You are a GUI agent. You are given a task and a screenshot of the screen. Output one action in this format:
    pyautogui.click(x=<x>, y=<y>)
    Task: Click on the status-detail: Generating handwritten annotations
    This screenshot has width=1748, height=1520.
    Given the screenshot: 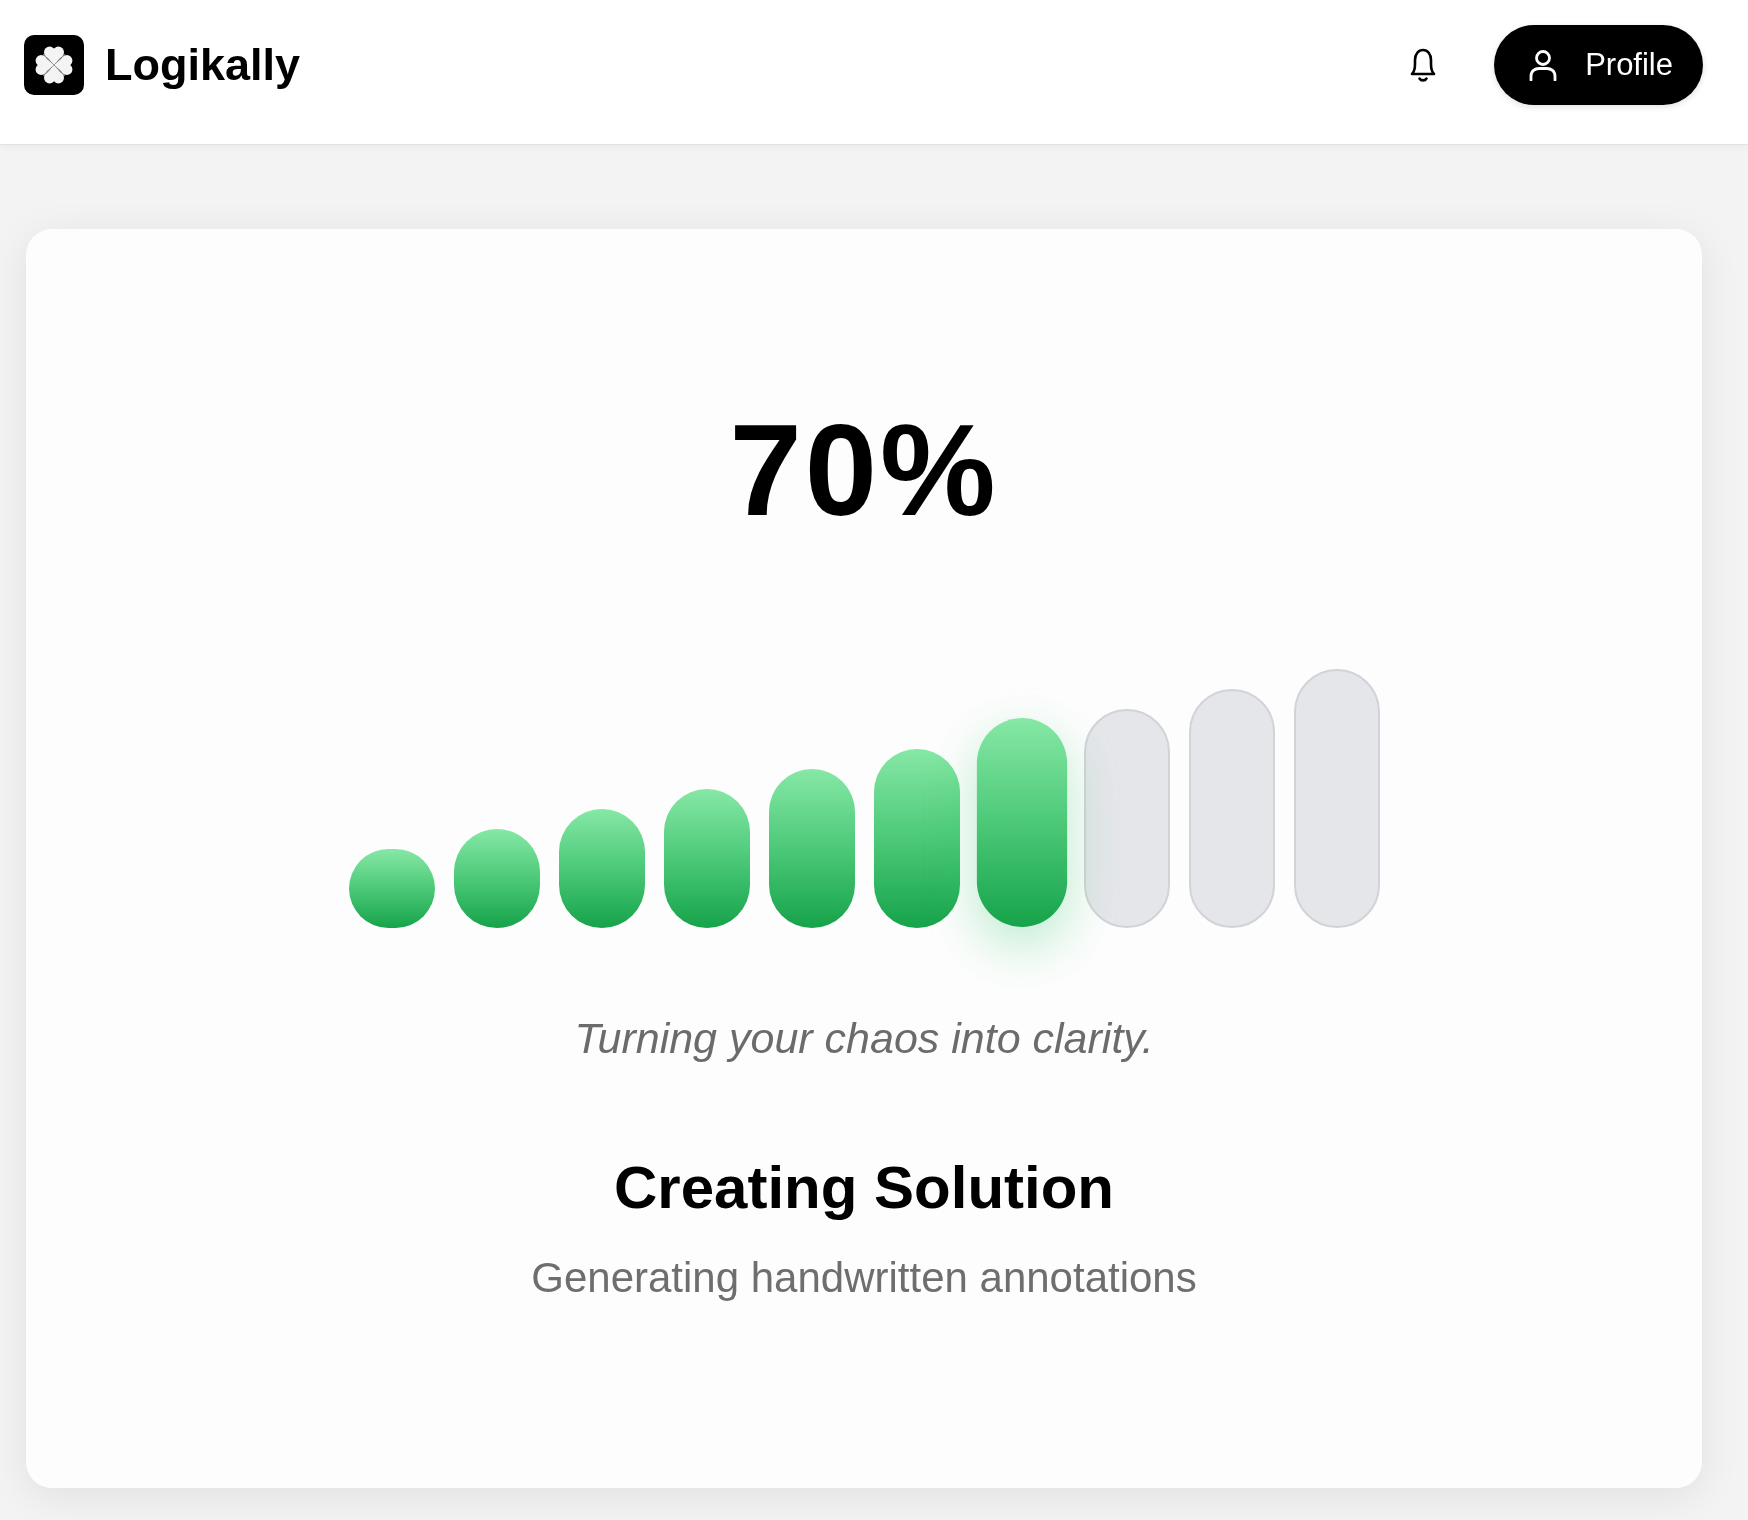 What is the action you would take?
    pyautogui.click(x=864, y=1277)
    